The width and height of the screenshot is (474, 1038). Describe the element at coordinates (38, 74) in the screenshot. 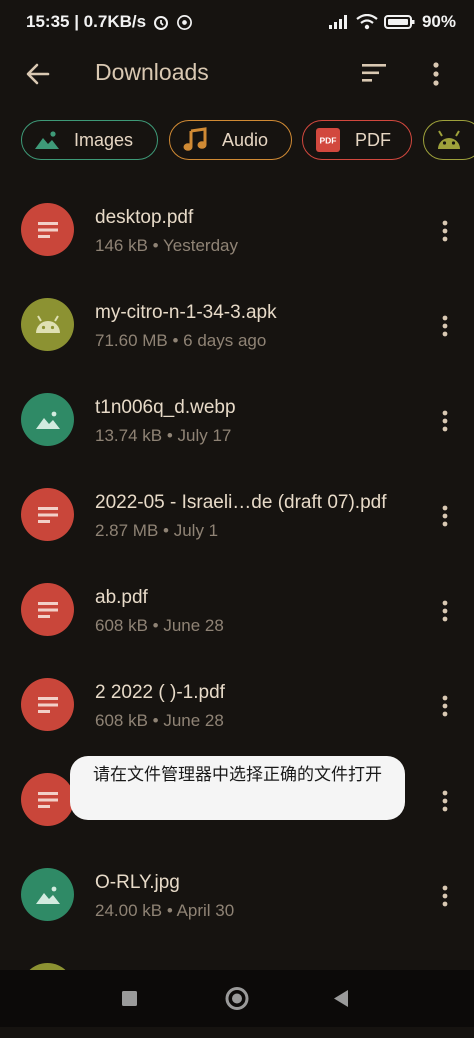

I see `back-arrow-icon` at that location.